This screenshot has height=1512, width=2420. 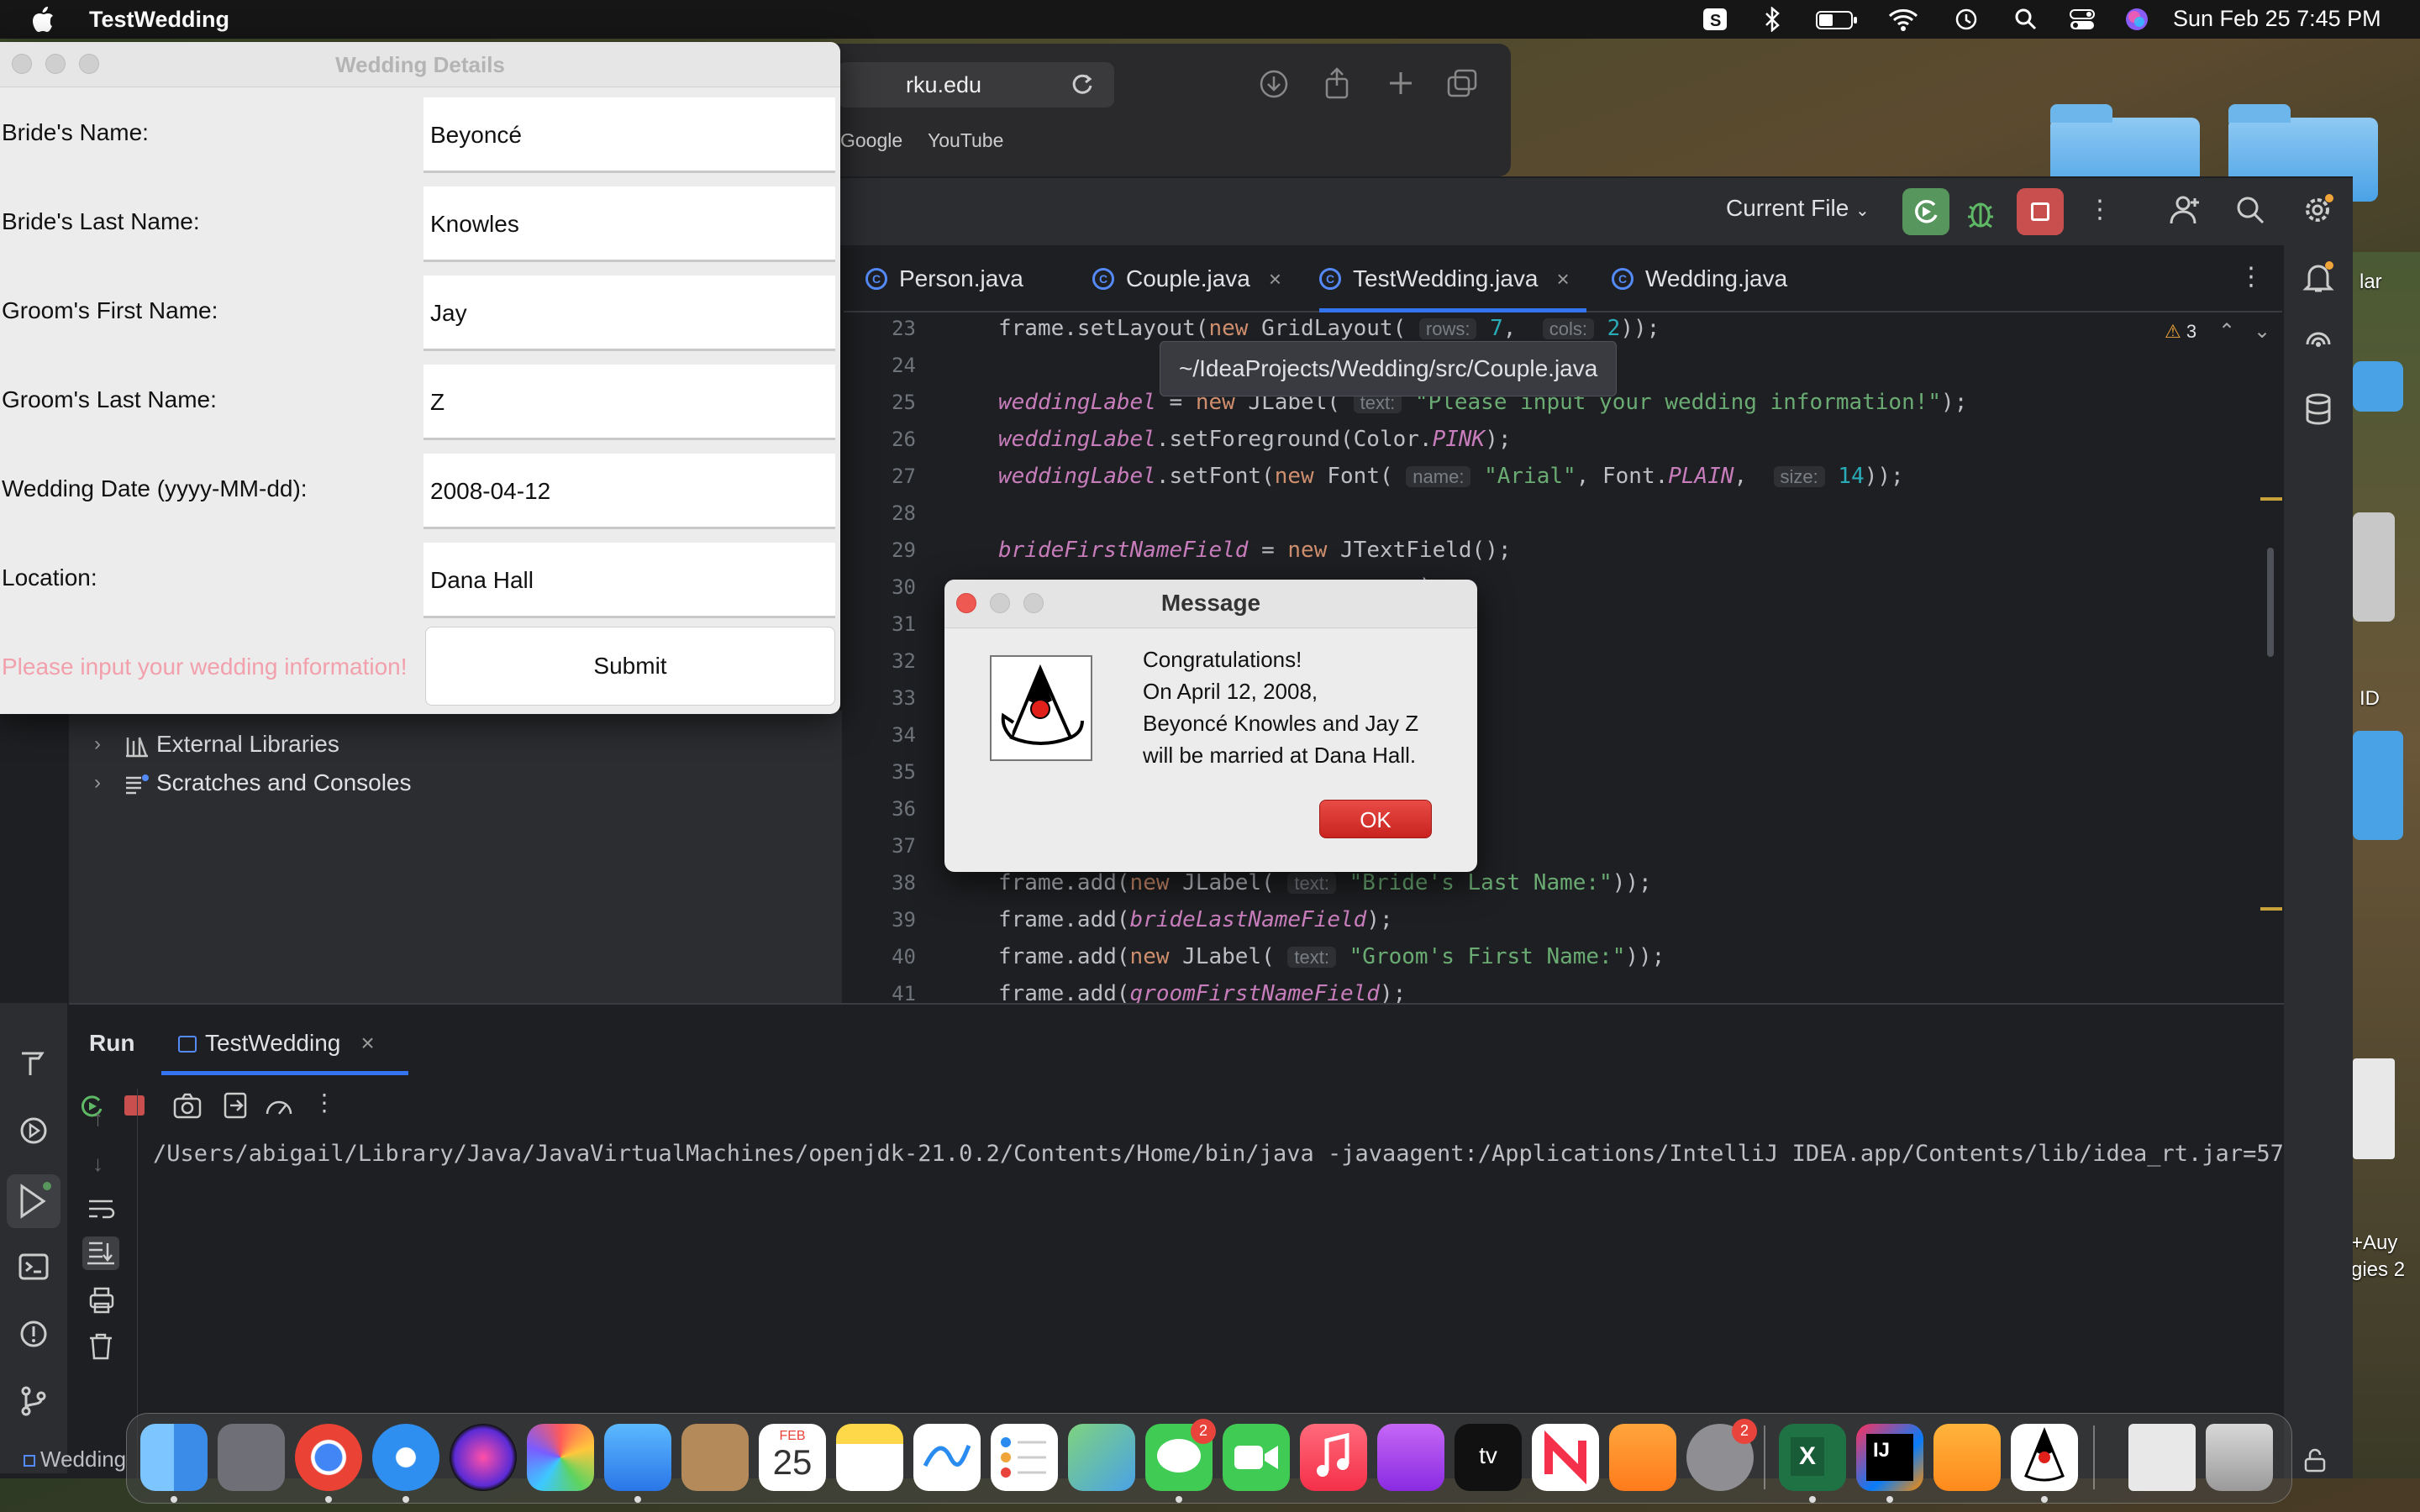 I want to click on run-config-selector: Current File ⌄, so click(x=1798, y=208).